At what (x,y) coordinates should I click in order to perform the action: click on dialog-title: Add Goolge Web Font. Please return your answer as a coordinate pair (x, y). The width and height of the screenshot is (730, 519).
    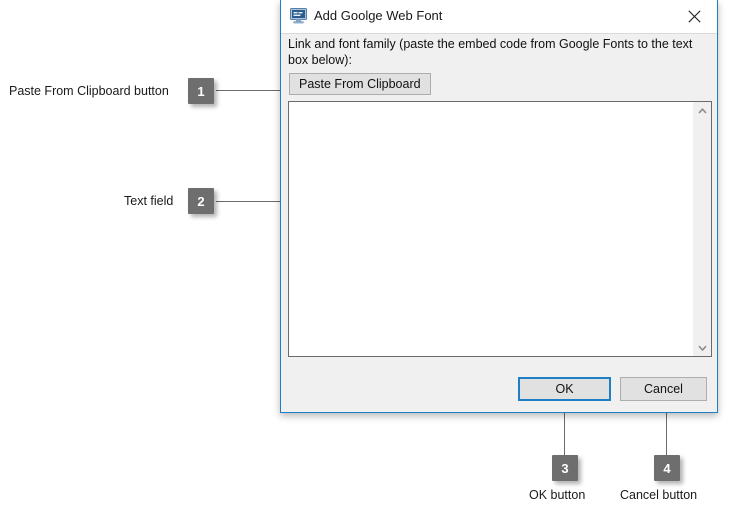
    Looking at the image, I should click on (378, 15).